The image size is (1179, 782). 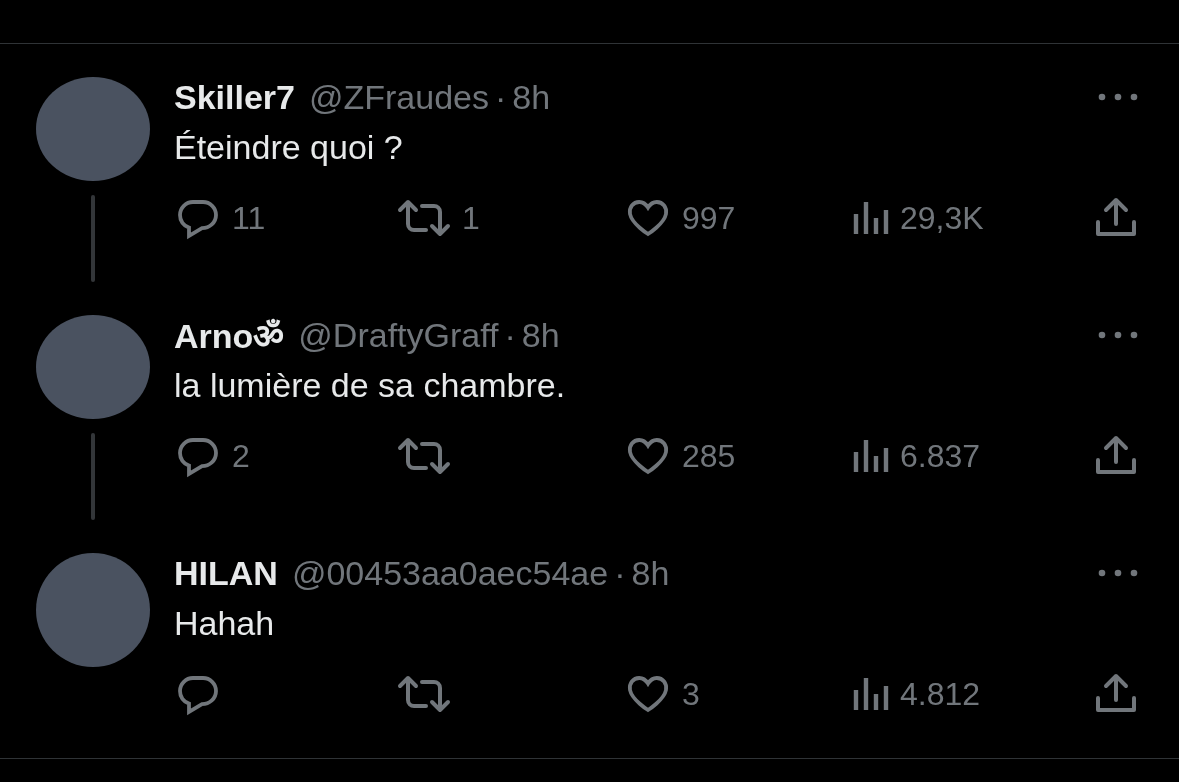 I want to click on views-button: 6.837, so click(x=915, y=456).